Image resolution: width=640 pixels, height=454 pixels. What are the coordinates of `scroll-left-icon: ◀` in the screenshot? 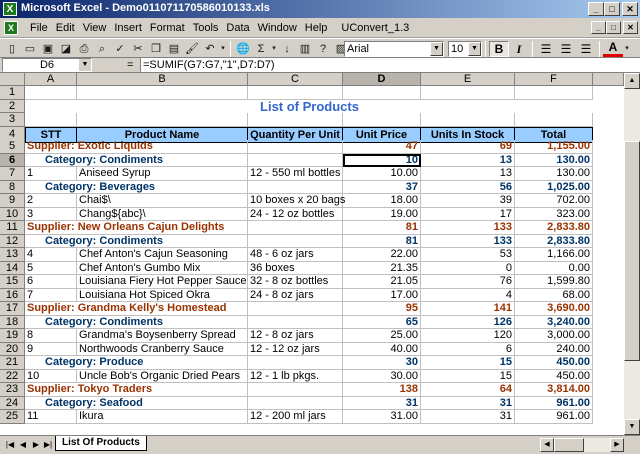 It's located at (547, 445).